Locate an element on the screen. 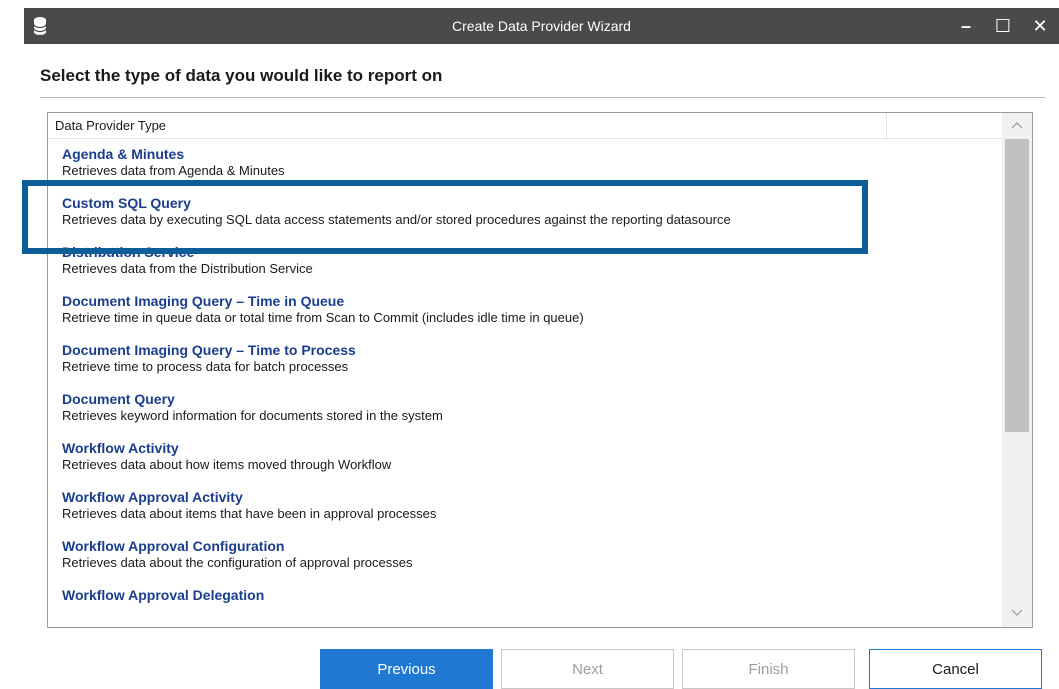  list-item-name: Workflow Activity is located at coordinates (120, 448).